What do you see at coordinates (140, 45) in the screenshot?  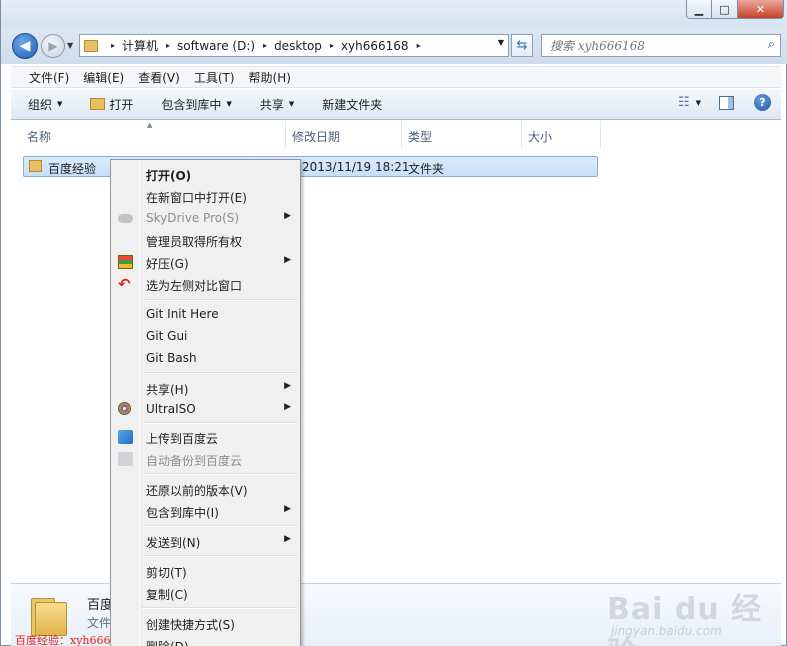 I see `breadcrumb-computer: 计算机` at bounding box center [140, 45].